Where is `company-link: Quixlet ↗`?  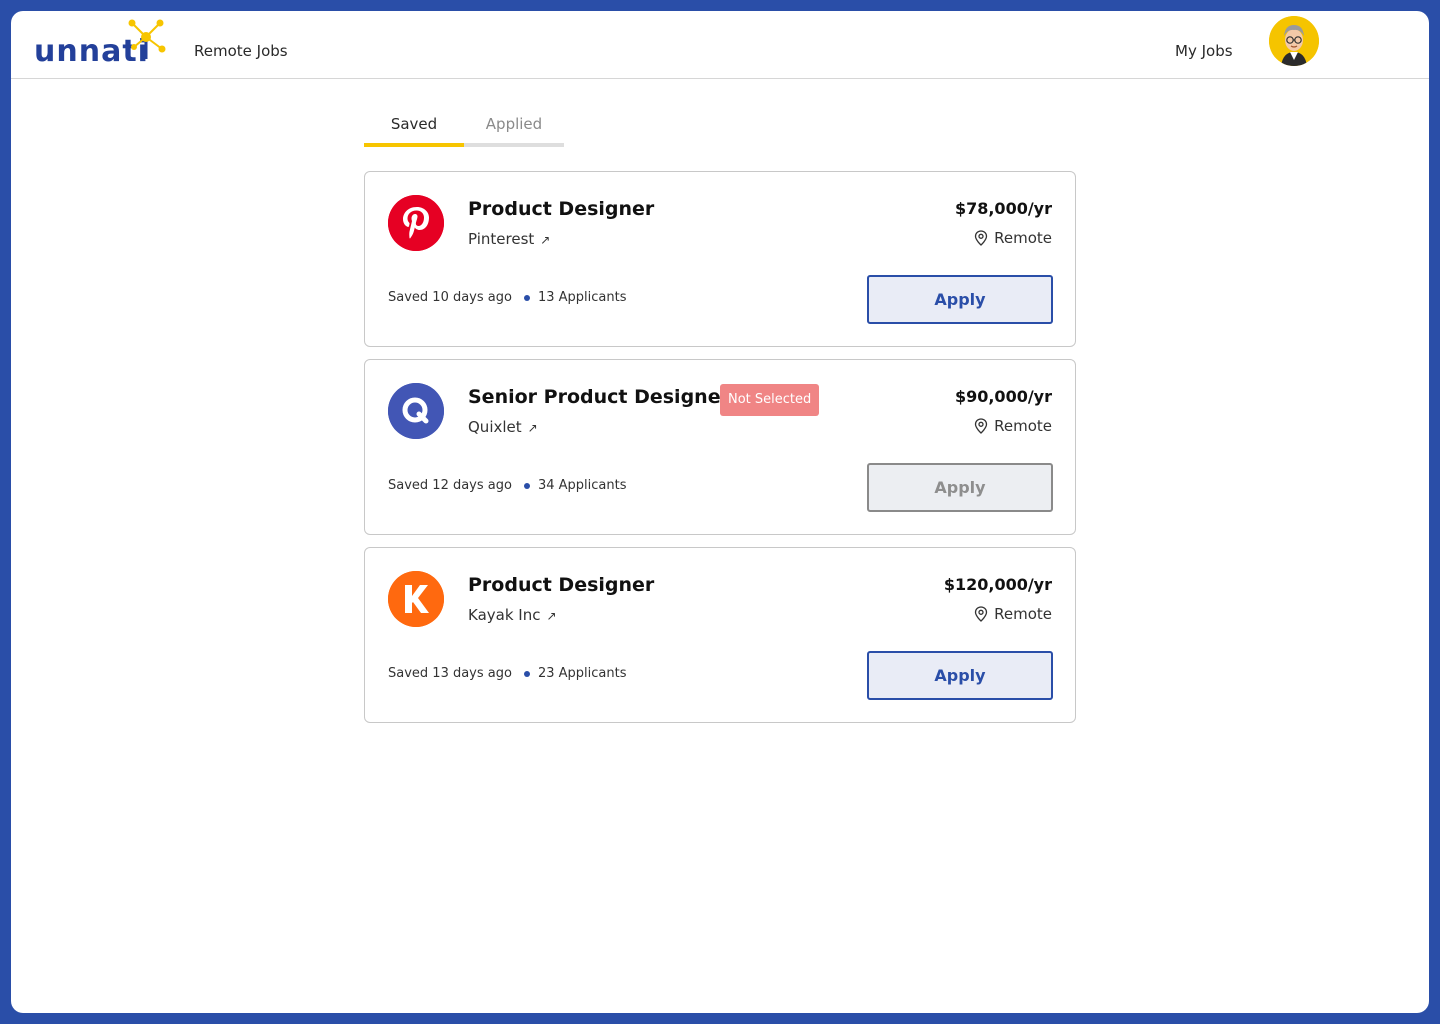 company-link: Quixlet ↗ is located at coordinates (503, 427).